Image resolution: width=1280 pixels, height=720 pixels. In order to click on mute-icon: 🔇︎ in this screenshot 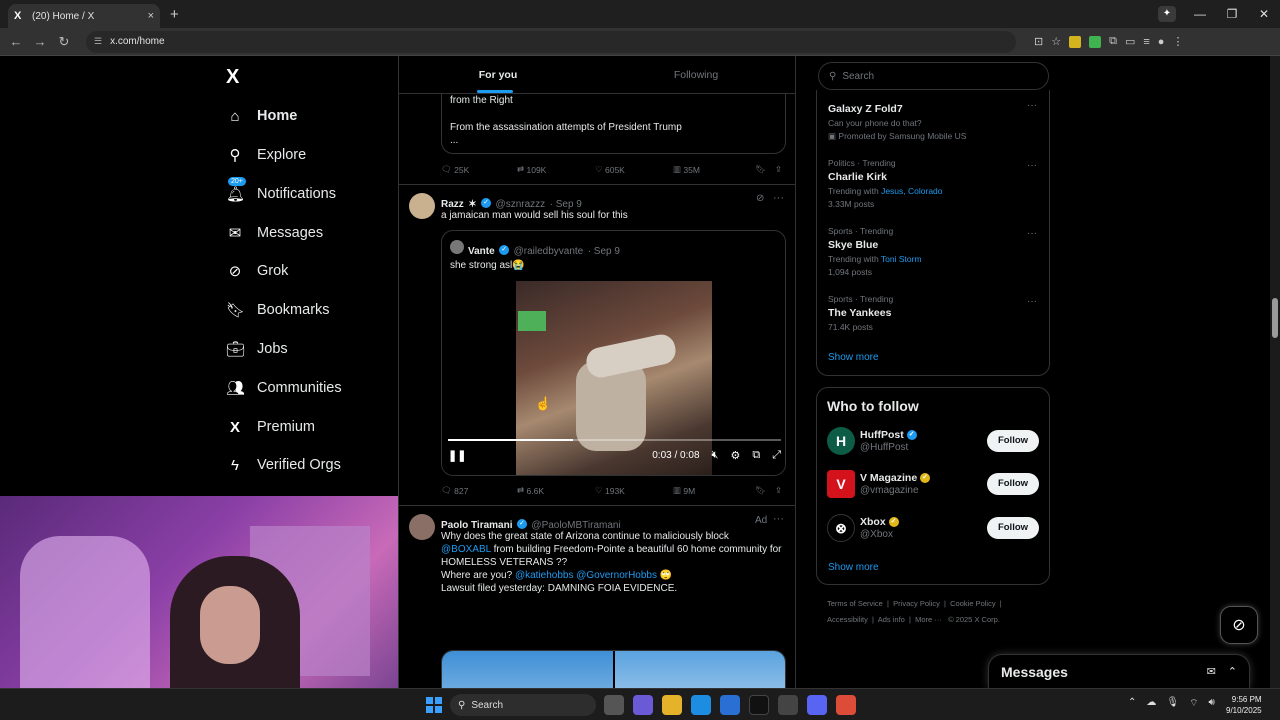, I will do `click(715, 455)`.